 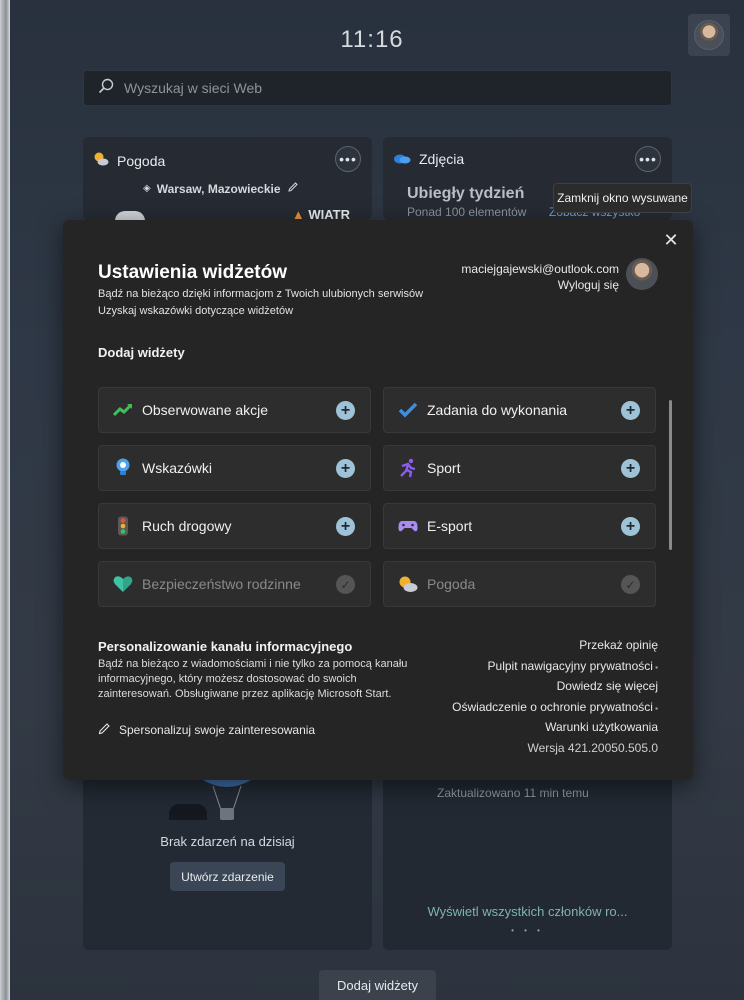 I want to click on add-widgets-button: Dodaj widżety, so click(x=377, y=985).